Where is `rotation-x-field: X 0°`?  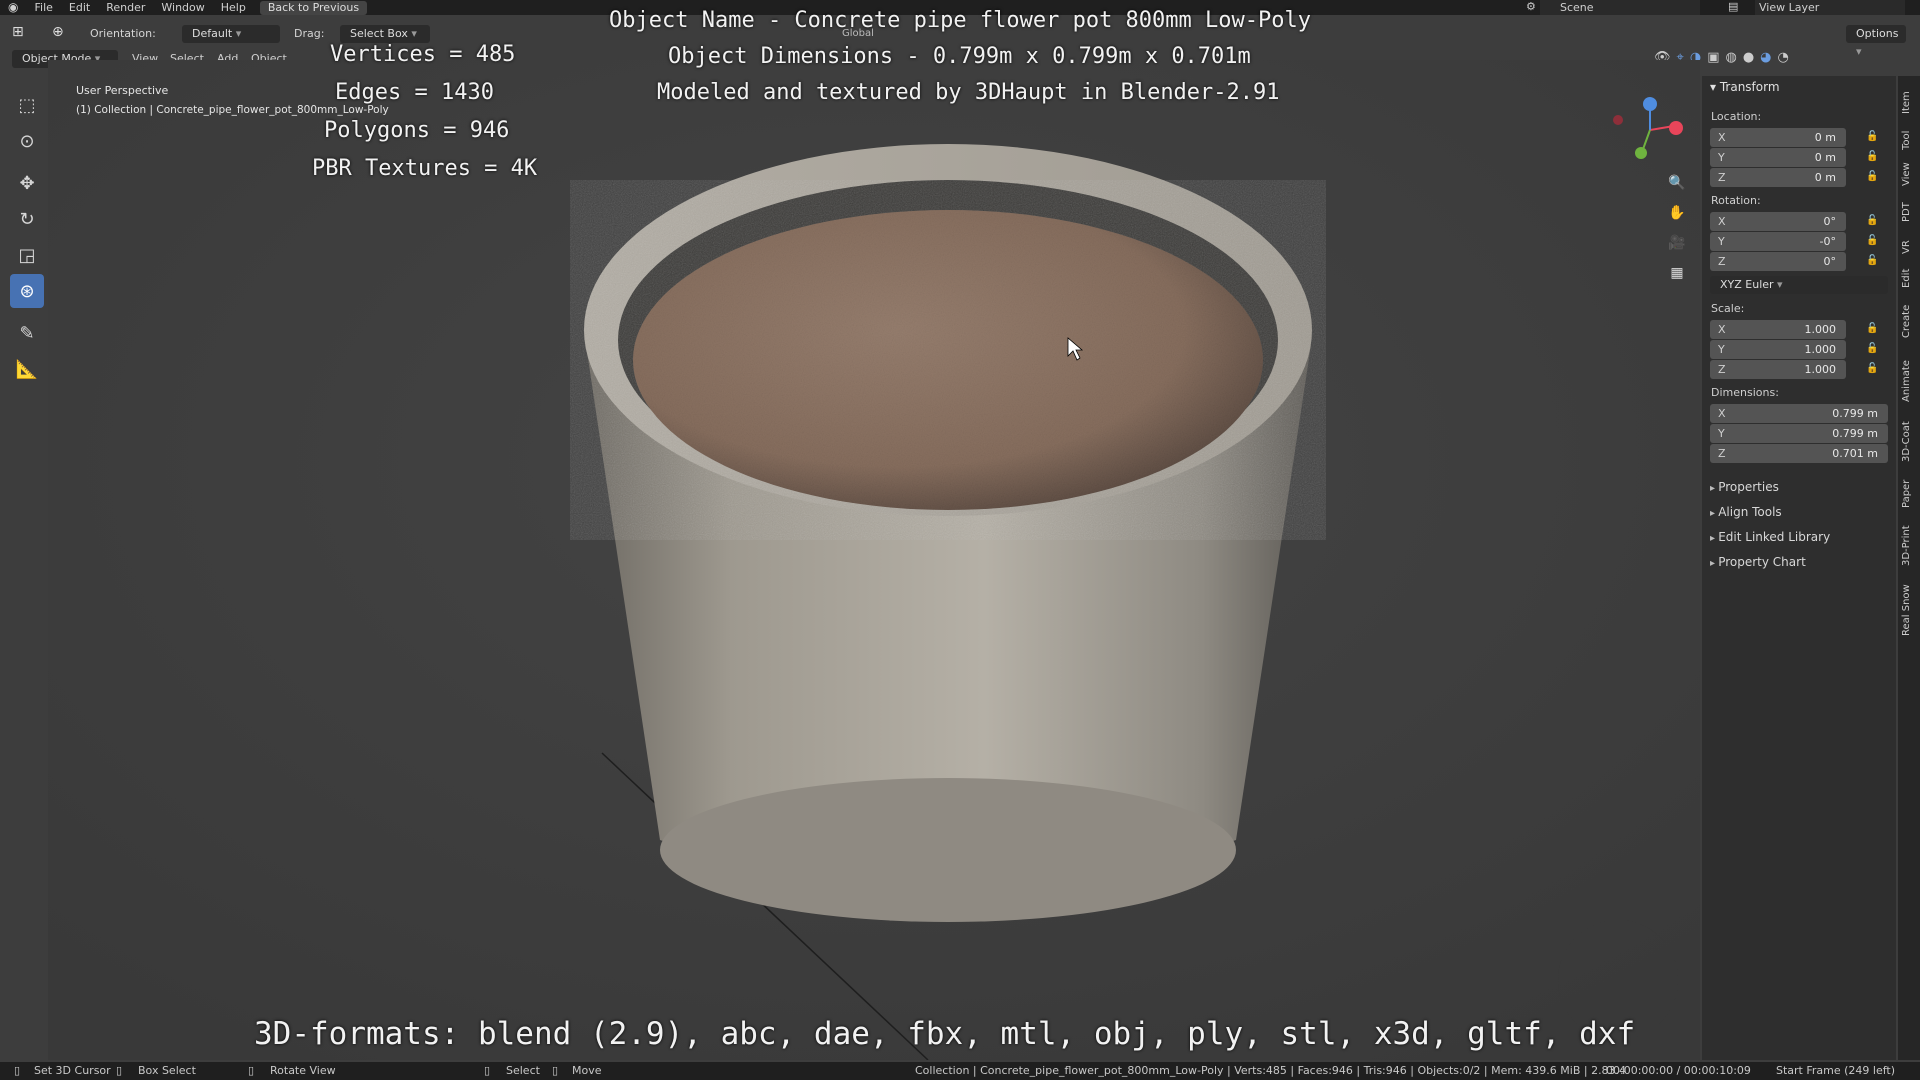
rotation-x-field: X 0° is located at coordinates (1778, 221).